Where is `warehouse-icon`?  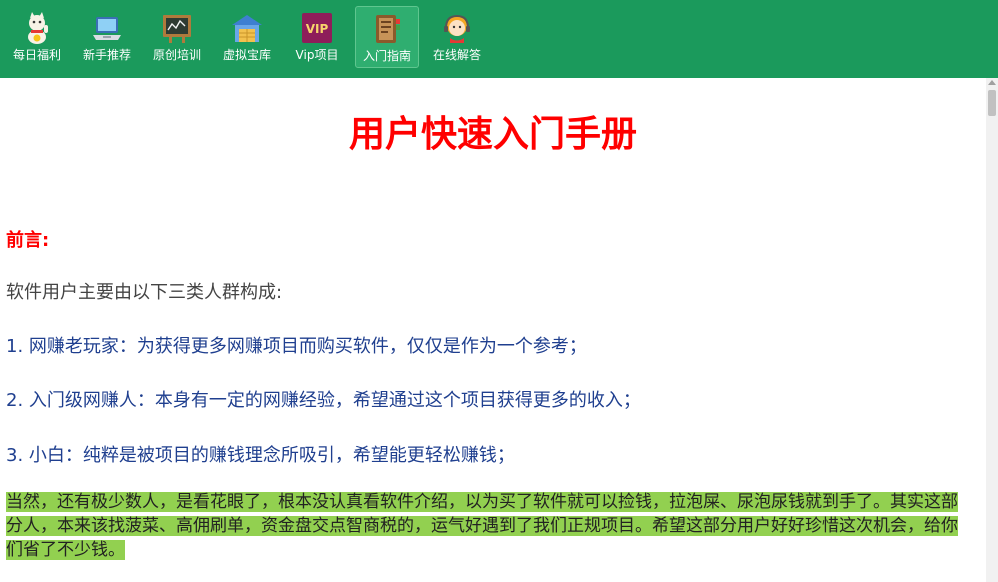
warehouse-icon is located at coordinates (247, 28).